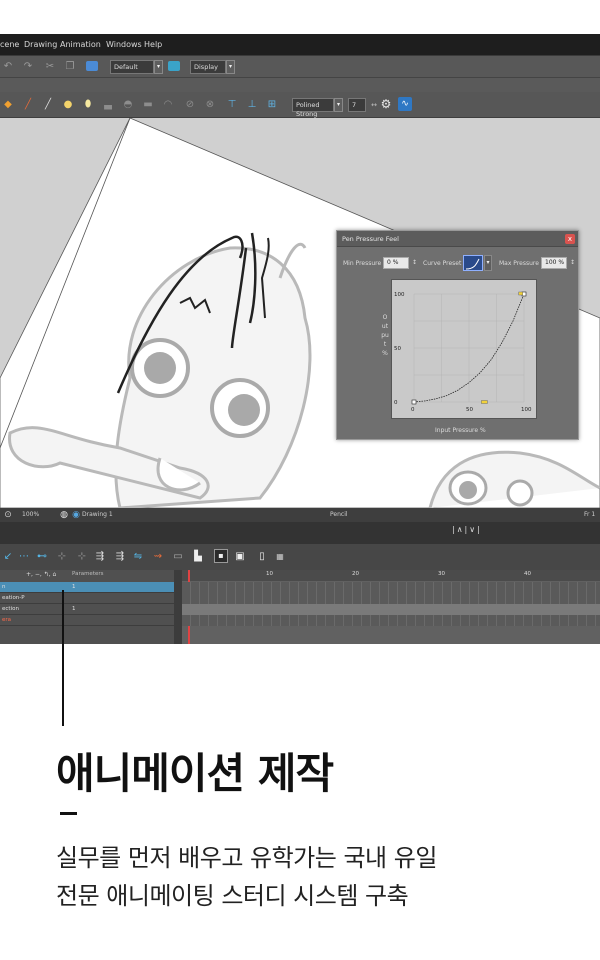 This screenshot has width=600, height=960. I want to click on curve-preset-dropdown, so click(473, 263).